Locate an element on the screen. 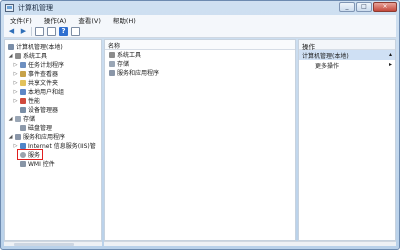 The height and width of the screenshot is (250, 400). tree-label: 设备管理器 is located at coordinates (43, 110).